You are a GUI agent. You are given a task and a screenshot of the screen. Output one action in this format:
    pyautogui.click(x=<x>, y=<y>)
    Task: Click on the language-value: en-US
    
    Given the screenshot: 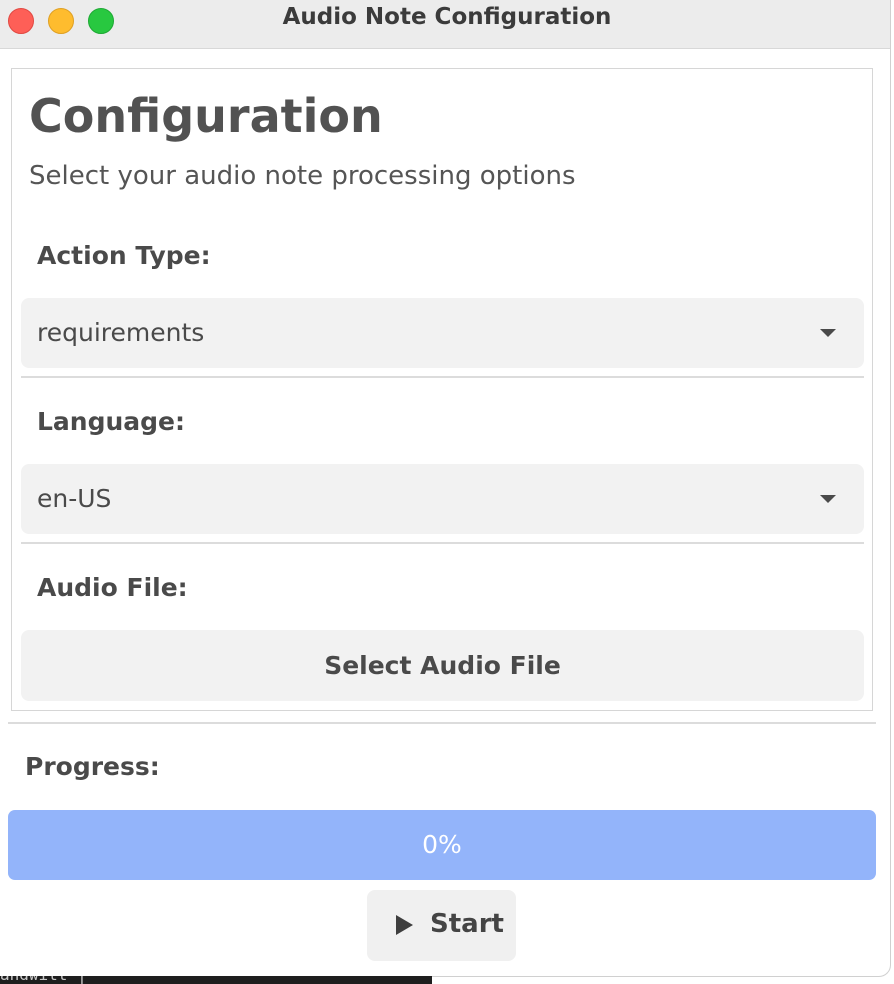 What is the action you would take?
    pyautogui.click(x=74, y=498)
    